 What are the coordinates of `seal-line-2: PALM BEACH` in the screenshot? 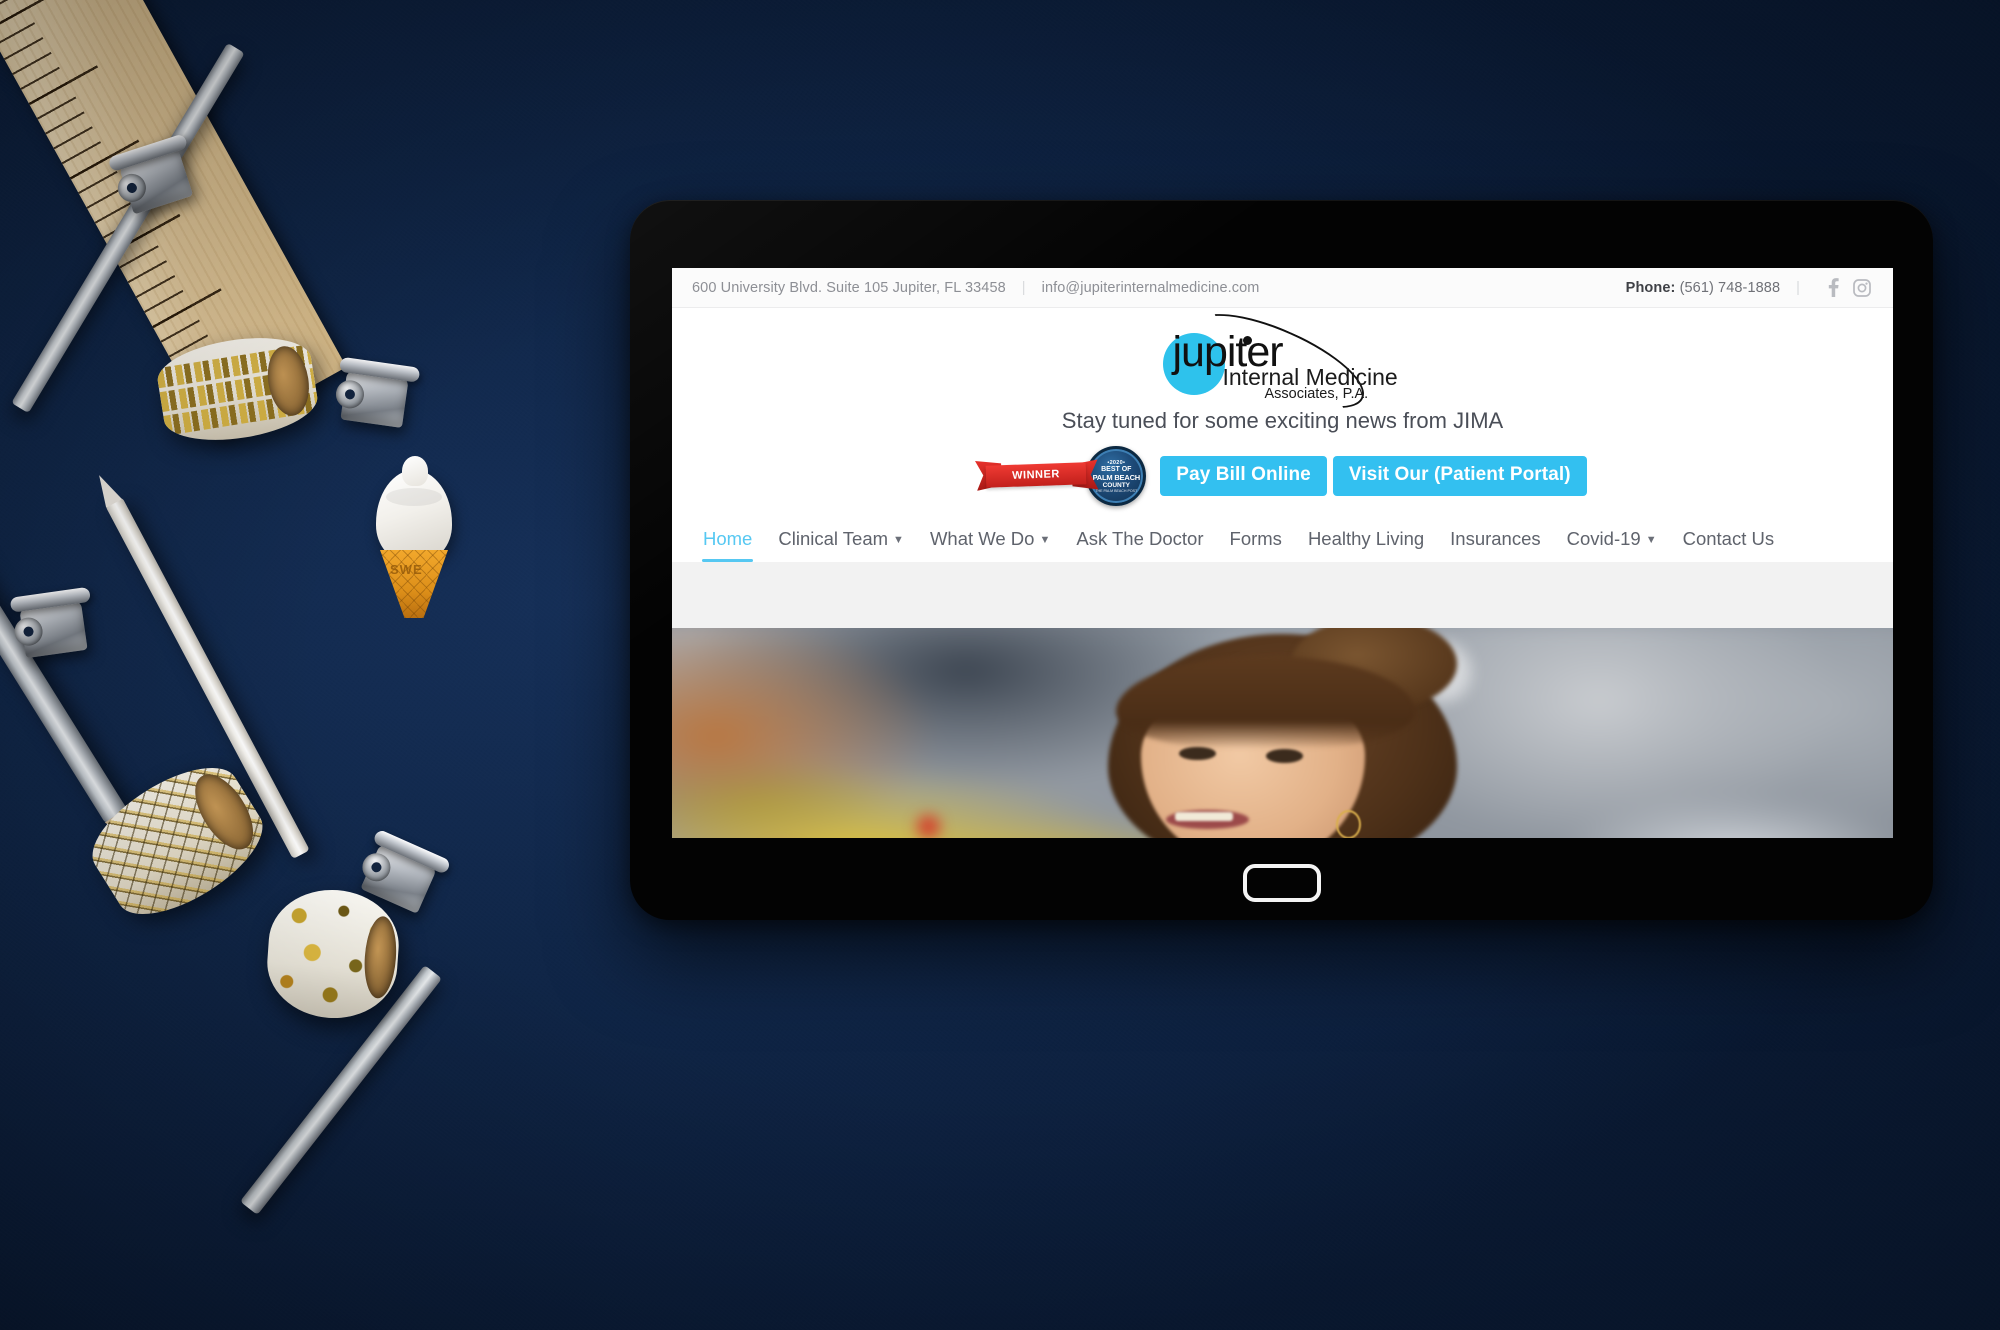 It's located at (1116, 477).